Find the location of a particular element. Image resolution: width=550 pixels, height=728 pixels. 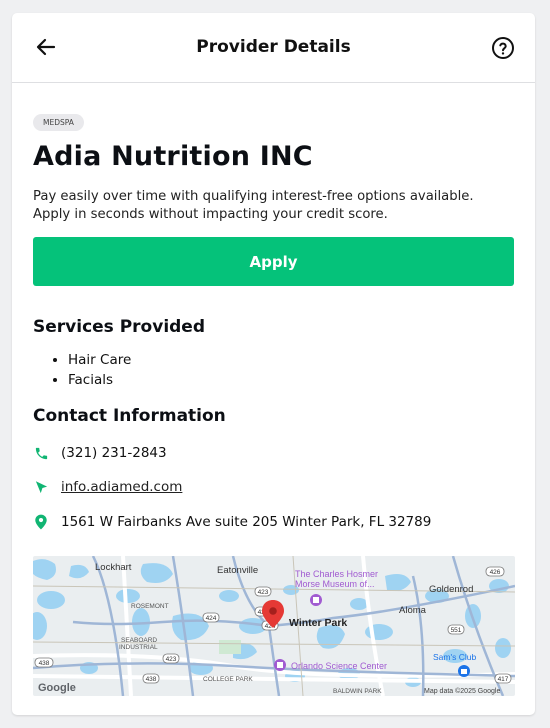

services-heading: Services Provided is located at coordinates (119, 327).